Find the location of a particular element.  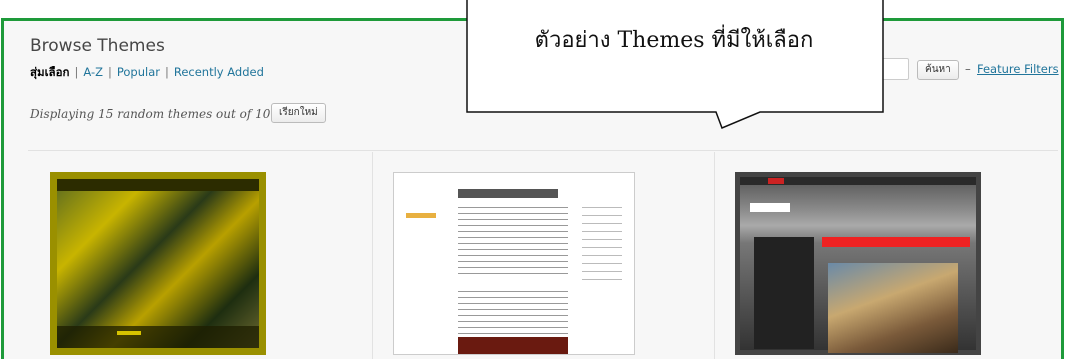

theme-thumbnail-greyzed is located at coordinates (858, 263).